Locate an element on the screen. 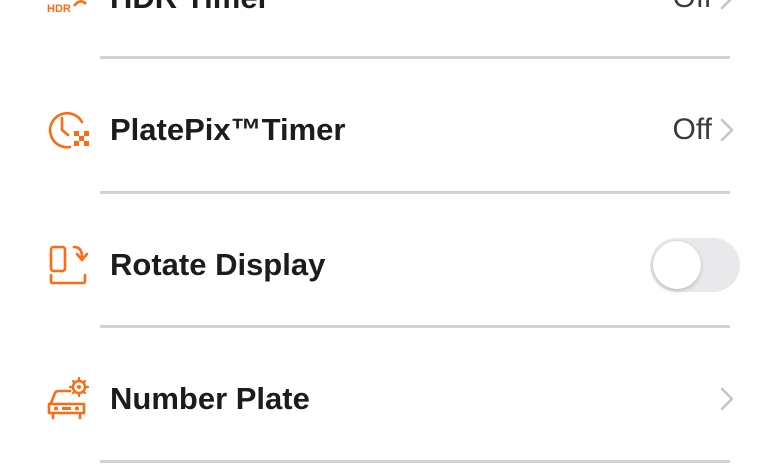 The height and width of the screenshot is (470, 780). number-plate-icon is located at coordinates (68, 398).